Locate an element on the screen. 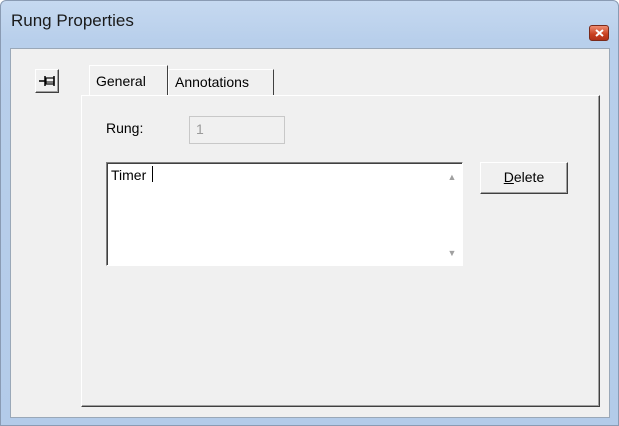 Image resolution: width=619 pixels, height=426 pixels. vertical-scrollbar: ▲ ▼ is located at coordinates (452, 214).